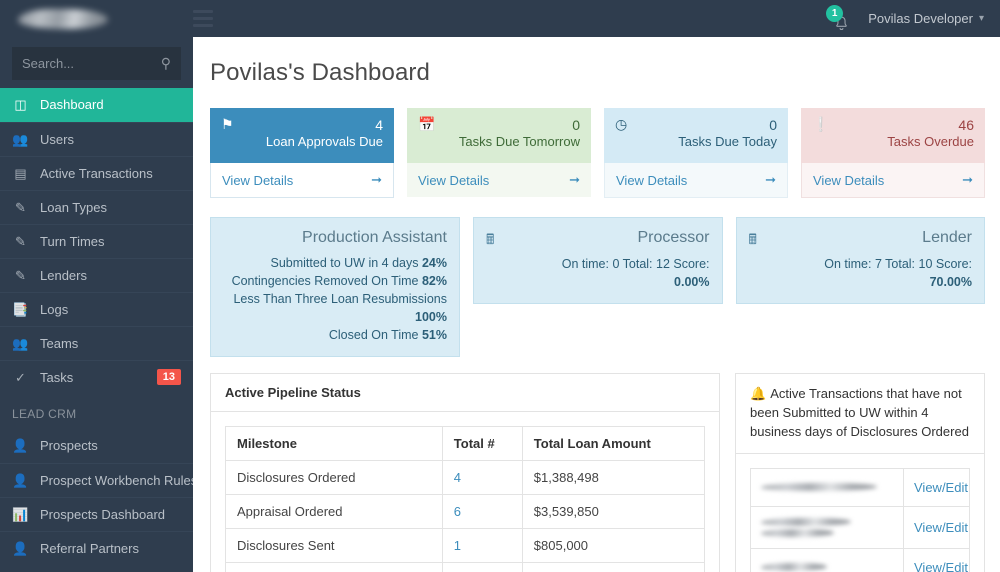 This screenshot has width=1000, height=572. Describe the element at coordinates (819, 487) in the screenshot. I see `redacted-text` at that location.